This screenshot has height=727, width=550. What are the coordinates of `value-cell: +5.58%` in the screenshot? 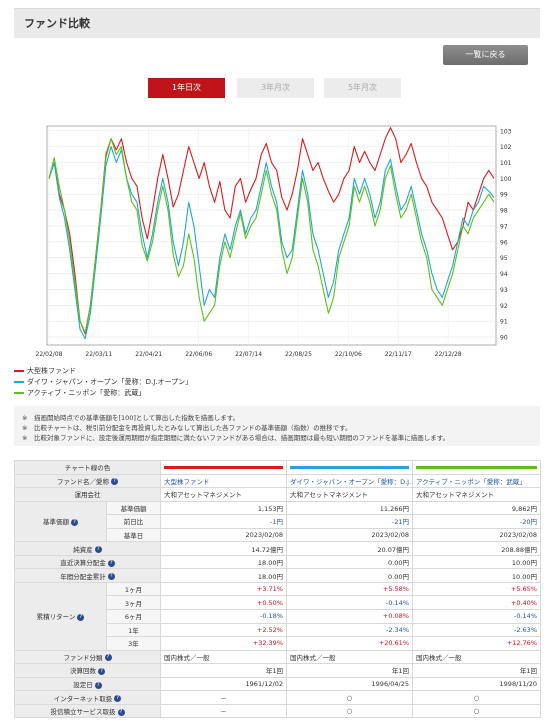 It's located at (349, 589).